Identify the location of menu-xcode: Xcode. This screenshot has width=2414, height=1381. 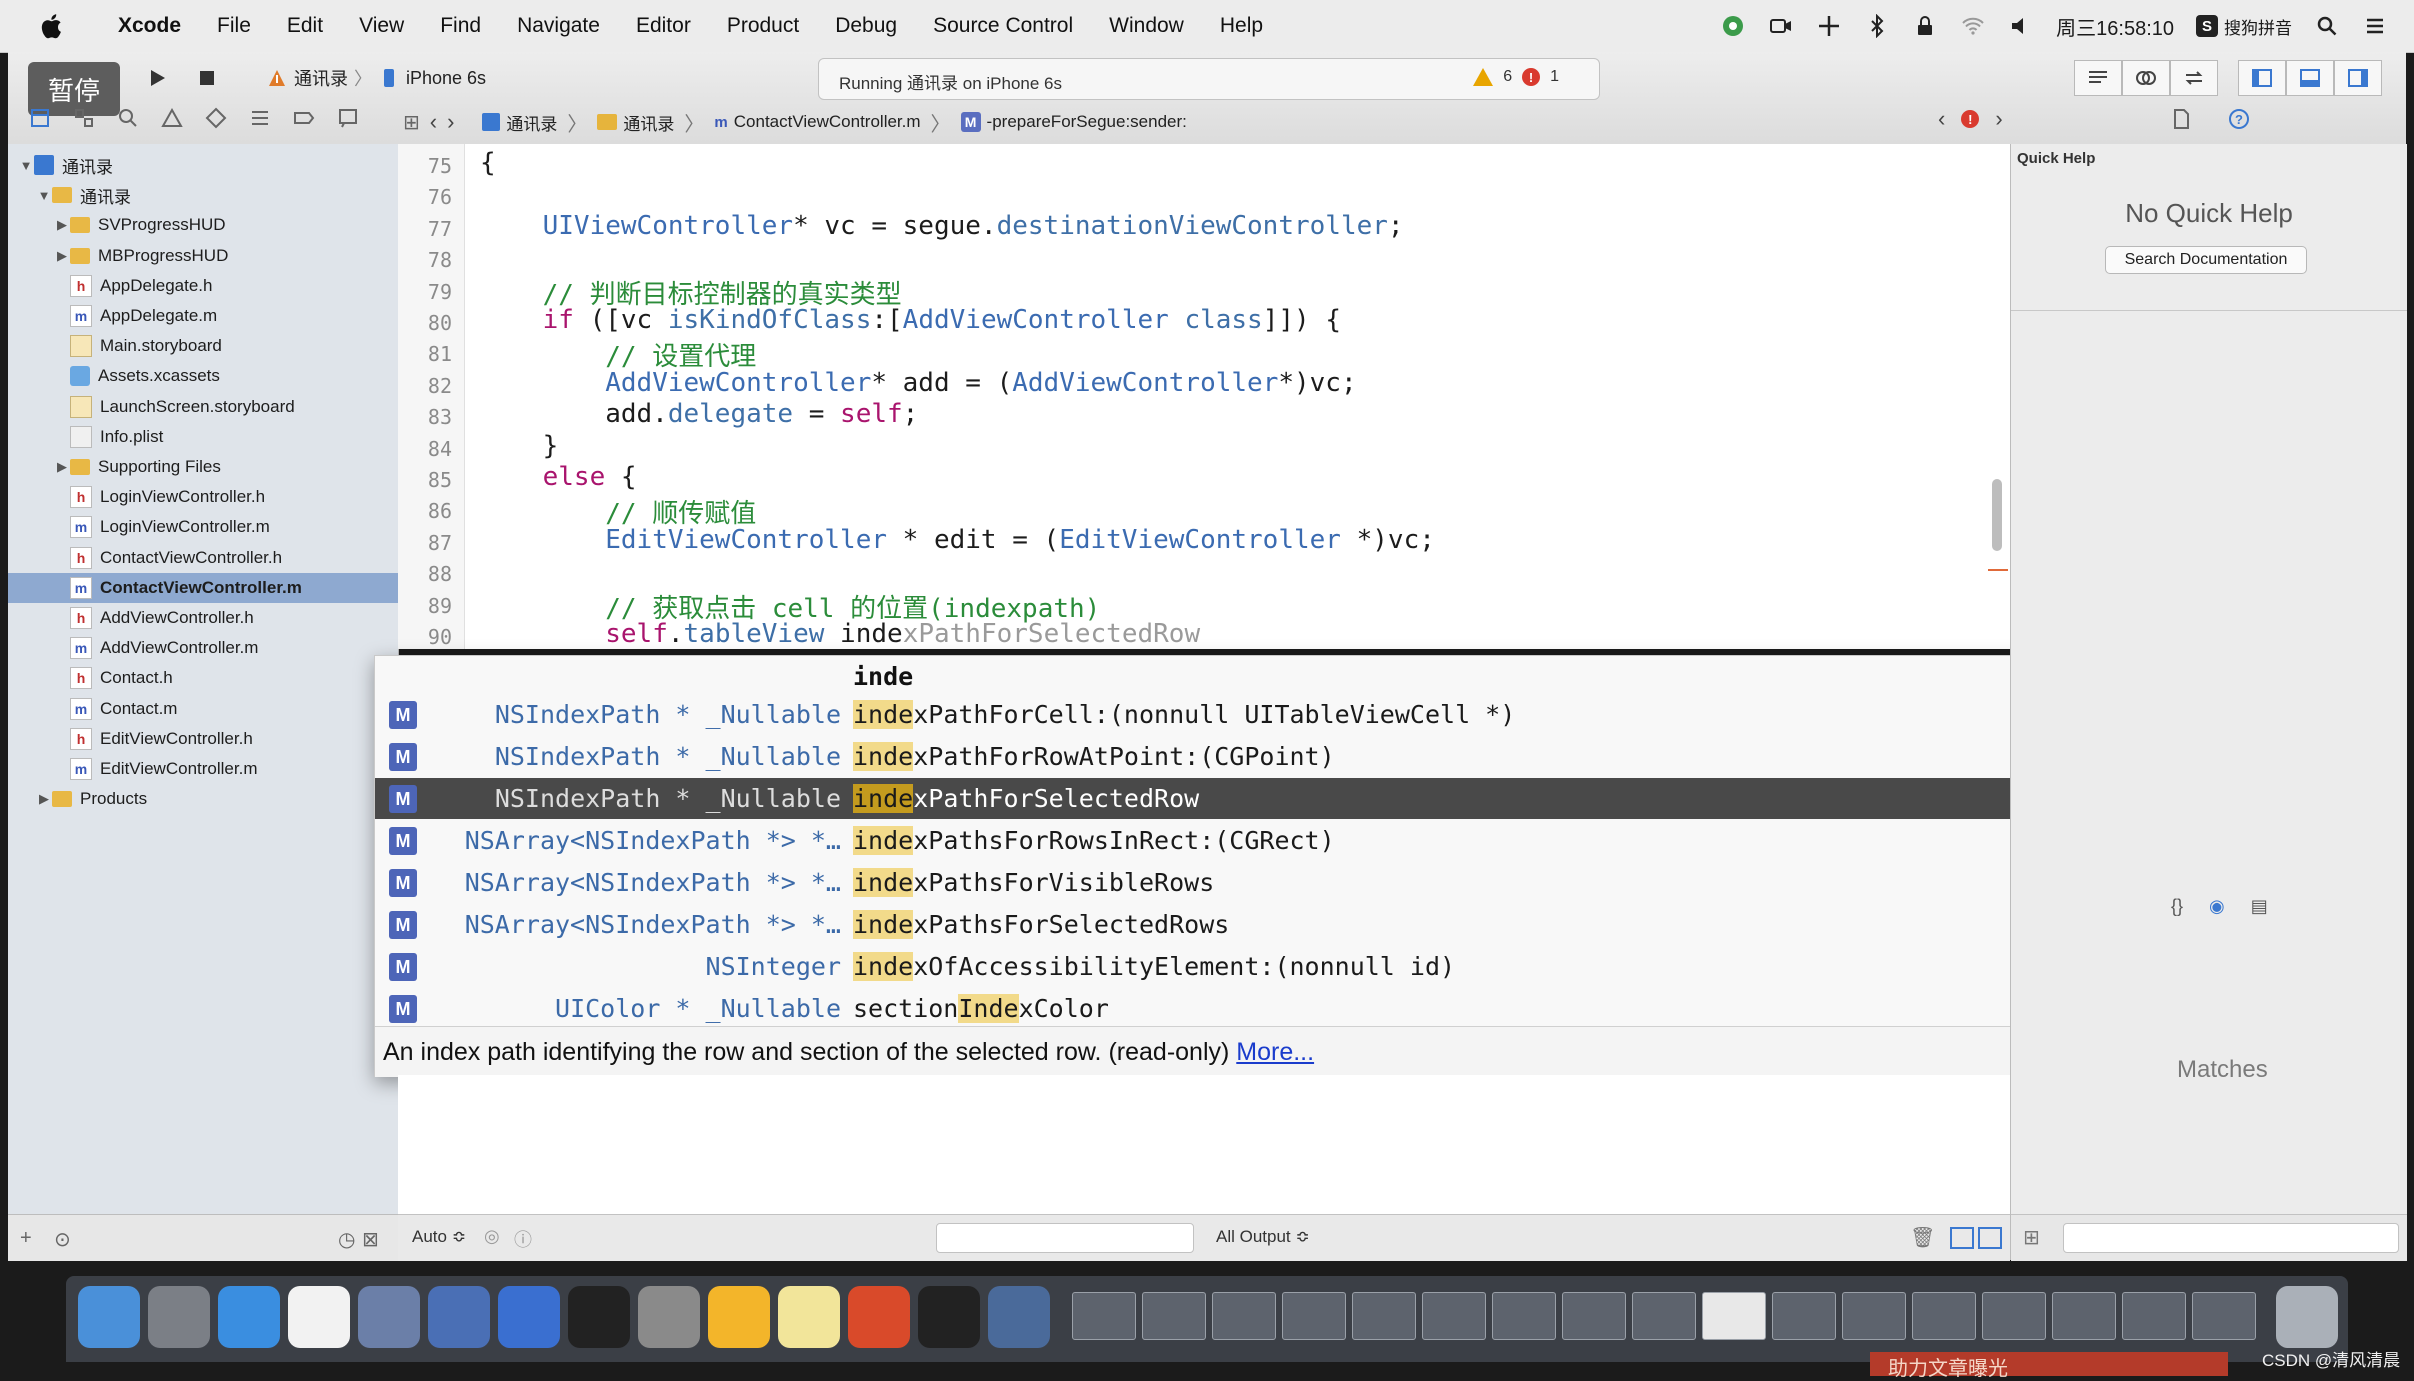
(149, 26).